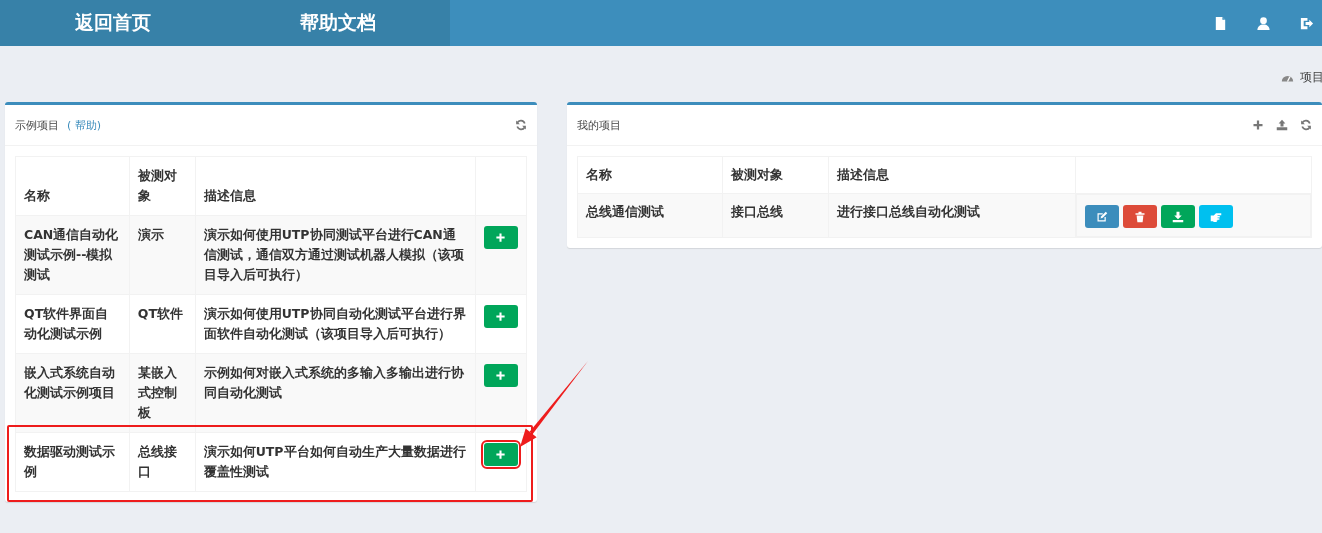 This screenshot has height=533, width=1322. I want to click on table-cell: 演示如何使用UTP协同测试平台进行CAN通信测试，通信双方通过测试机器人模拟（该项目导入后可执行）, so click(335, 255).